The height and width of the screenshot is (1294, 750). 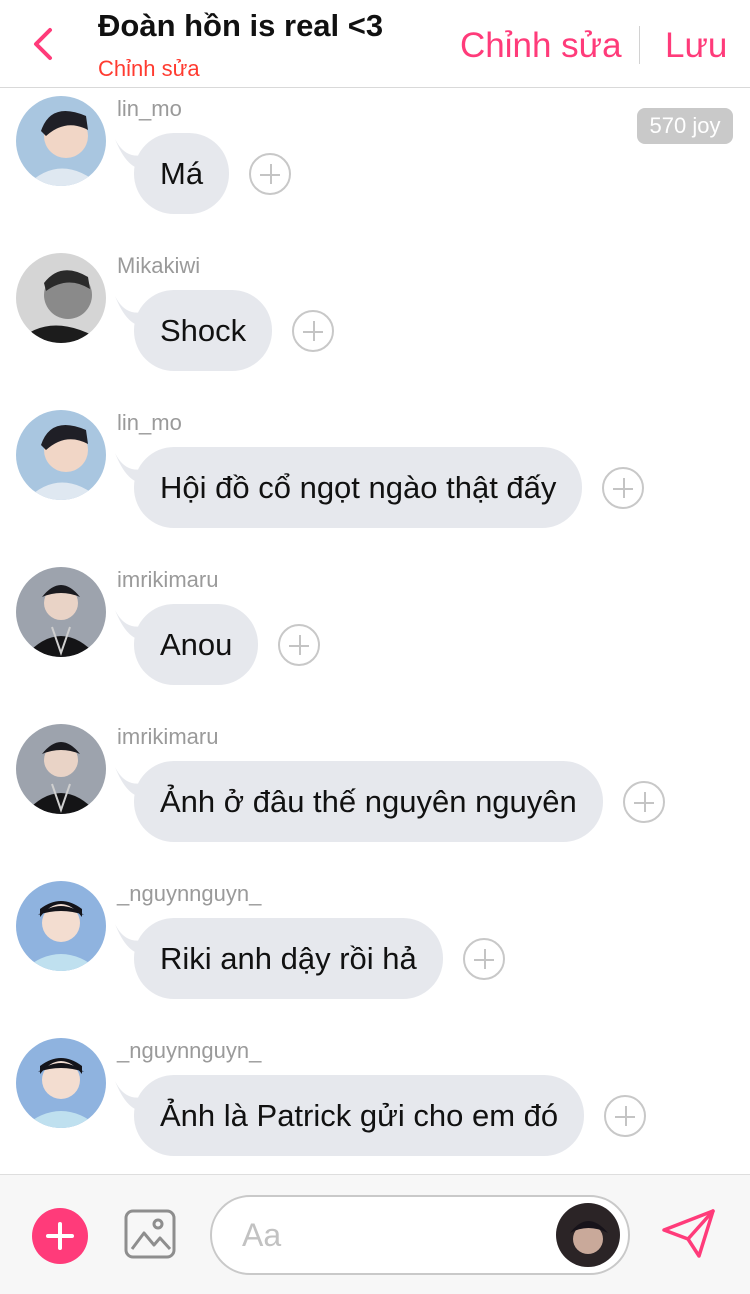 What do you see at coordinates (375, 637) in the screenshot?
I see `message-row: imrikimaru Anou` at bounding box center [375, 637].